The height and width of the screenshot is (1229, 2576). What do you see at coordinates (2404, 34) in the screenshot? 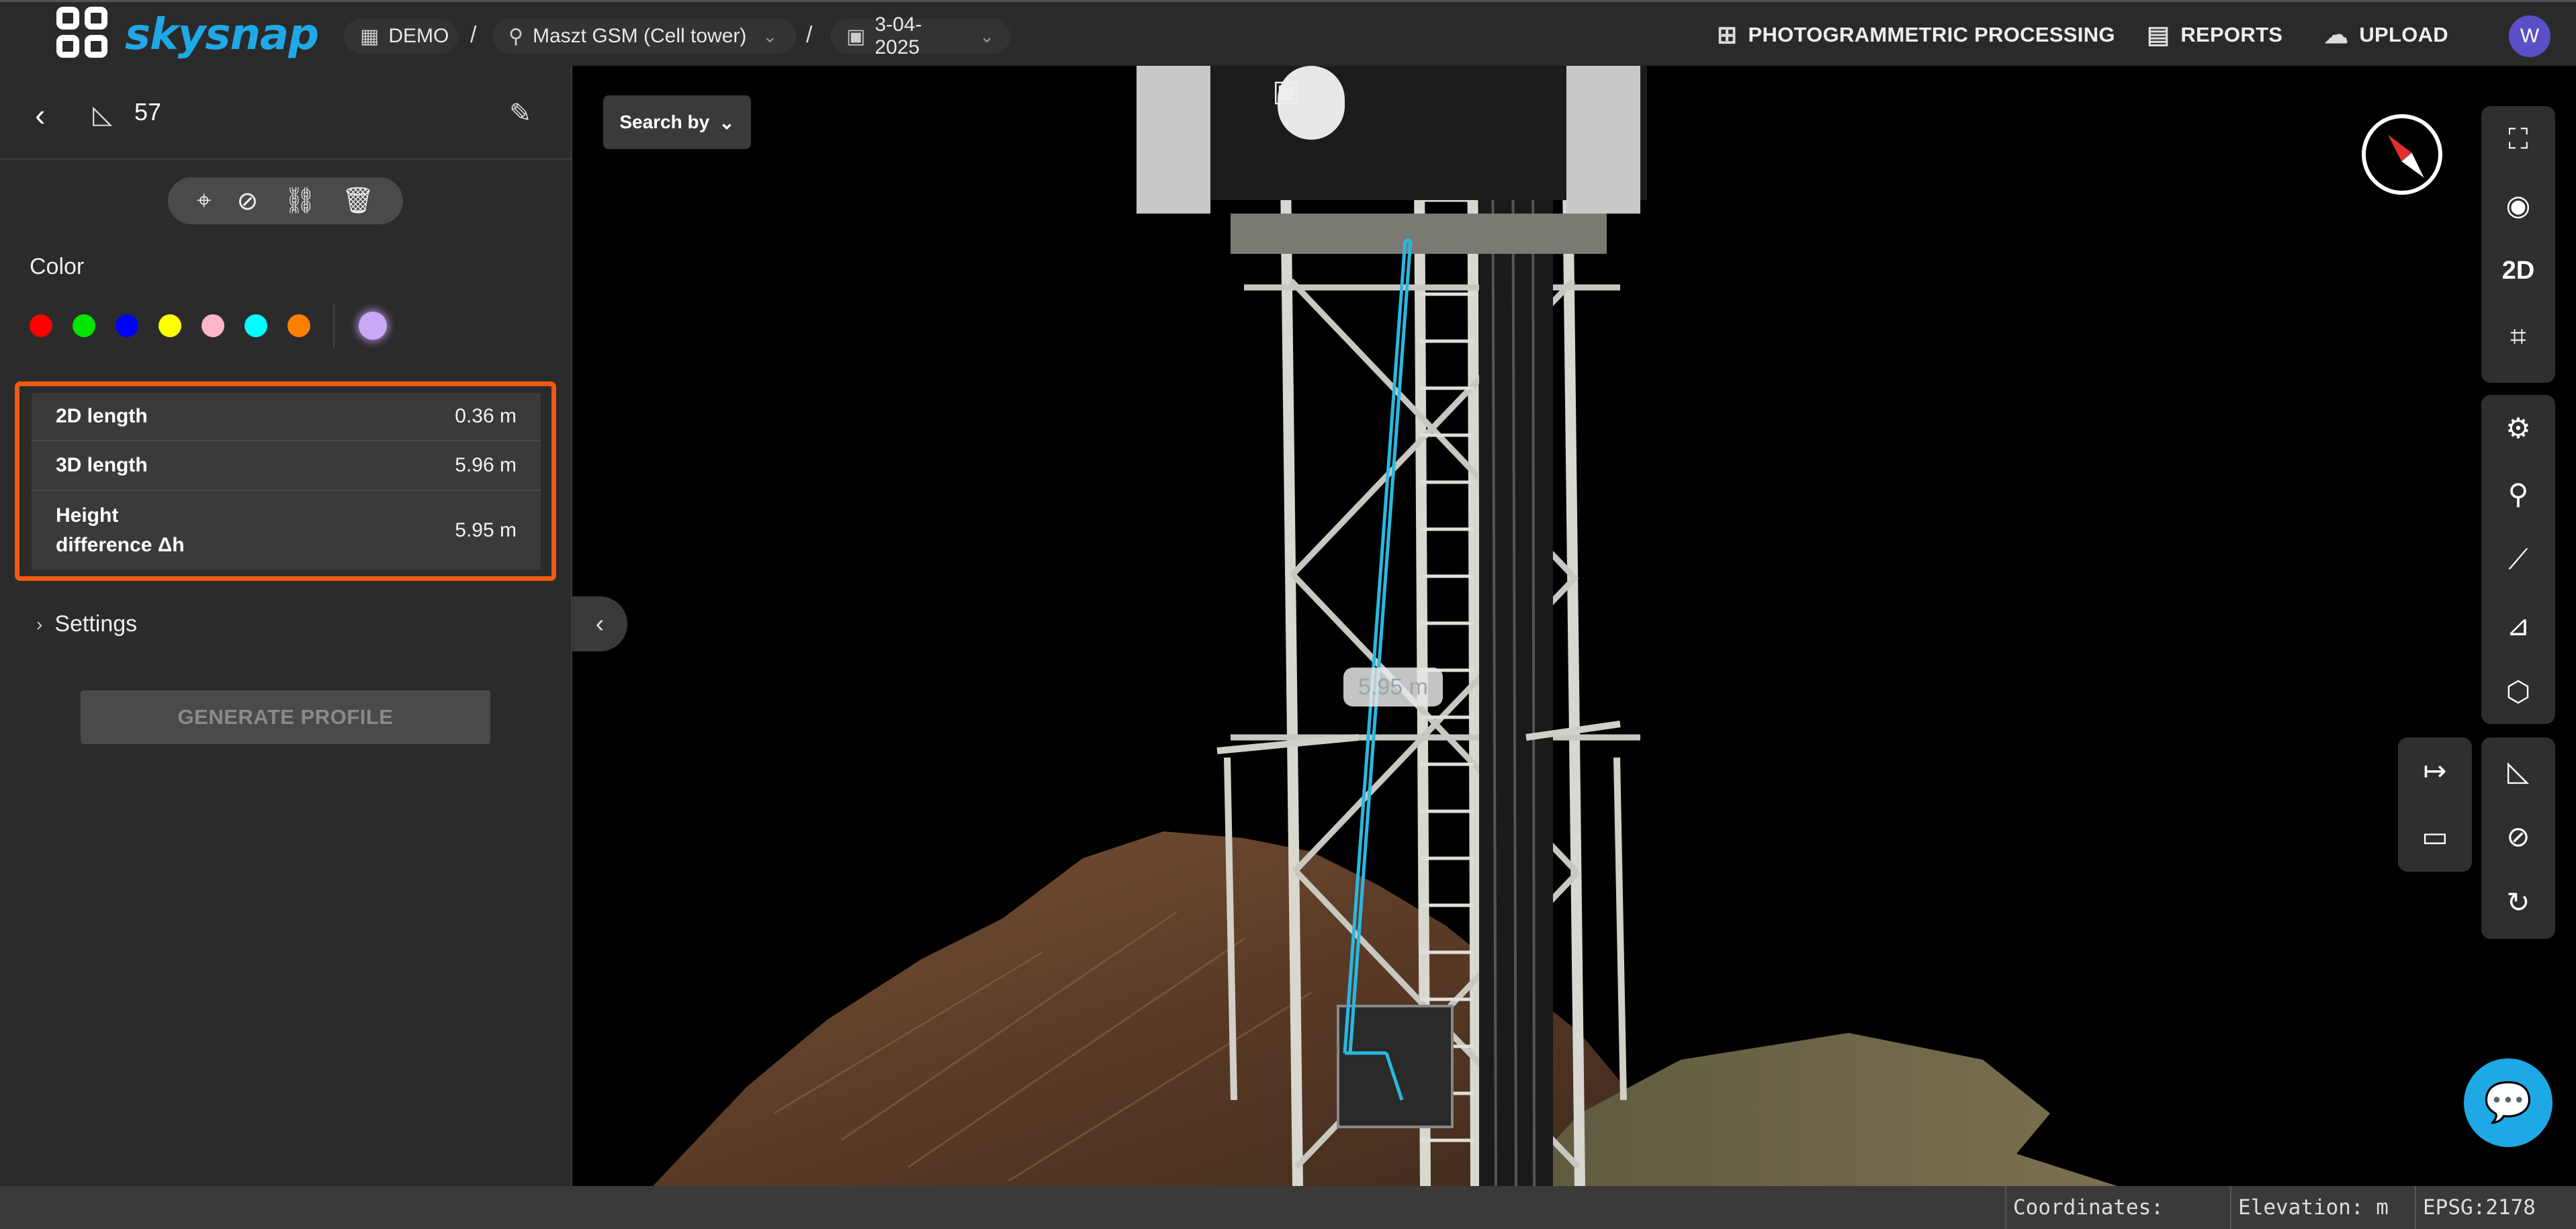
I see `nav-label: UPLOAD` at bounding box center [2404, 34].